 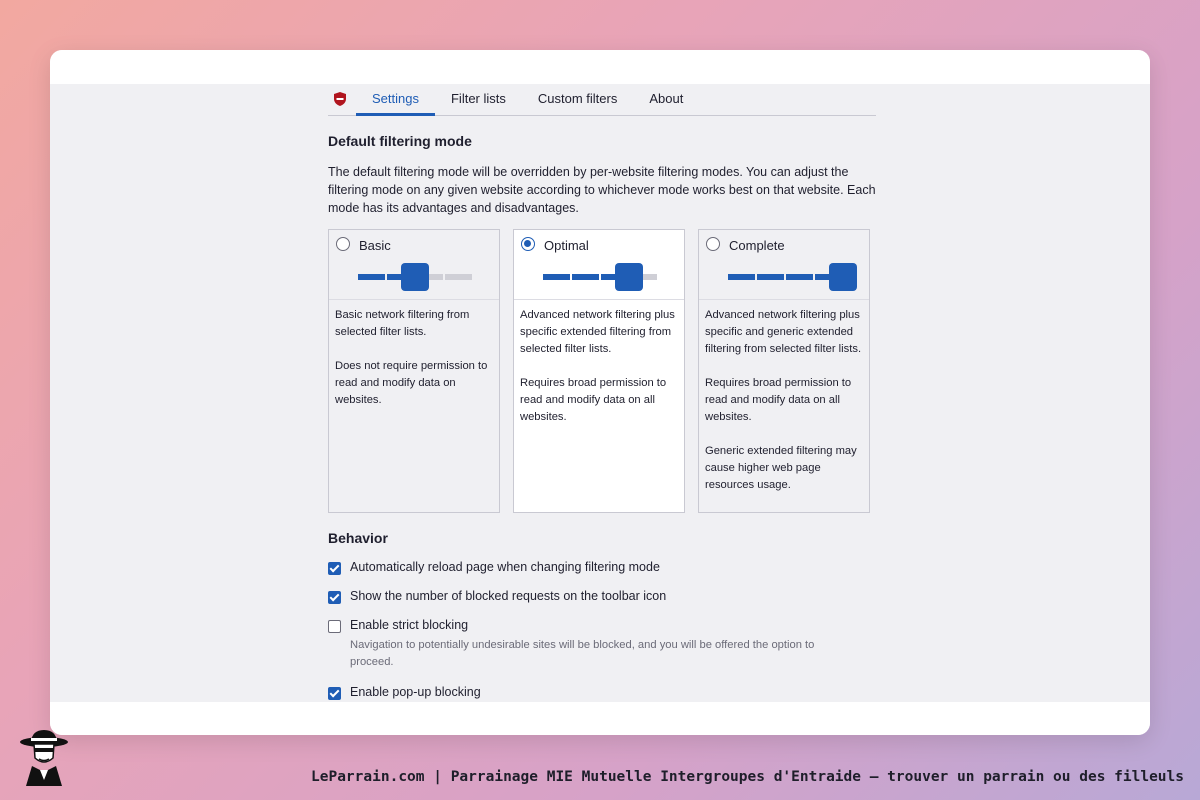 I want to click on checkbox-auto-reload, so click(x=334, y=568).